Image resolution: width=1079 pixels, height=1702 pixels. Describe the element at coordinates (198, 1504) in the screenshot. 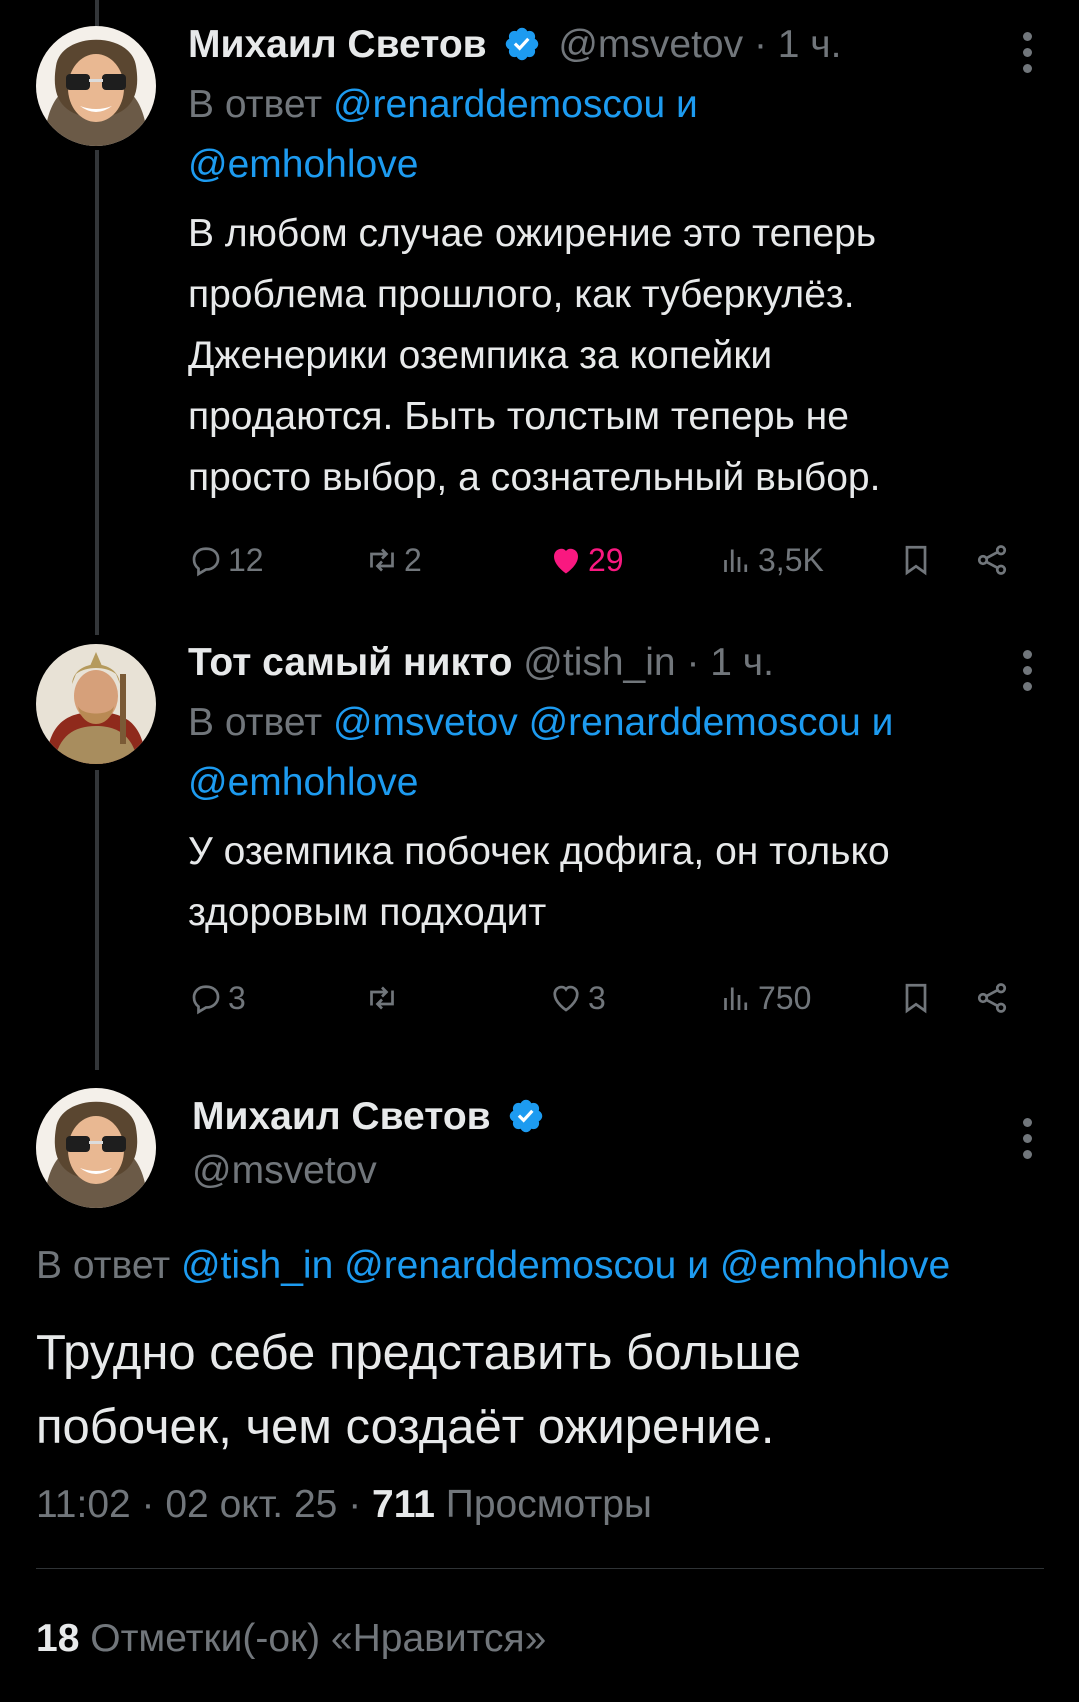

I see `tweet-timestamp: 11:02 · 02 окт. 25 ·` at that location.